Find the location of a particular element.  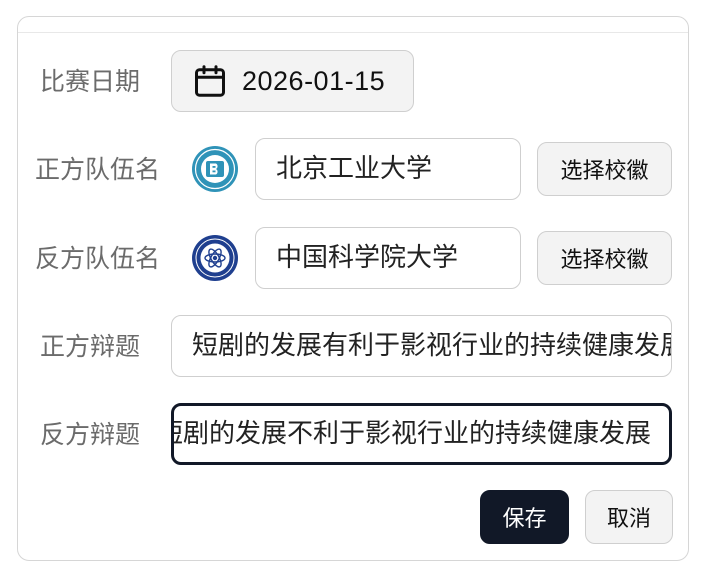

negative-team-label: 反方队伍名 is located at coordinates (98, 258).